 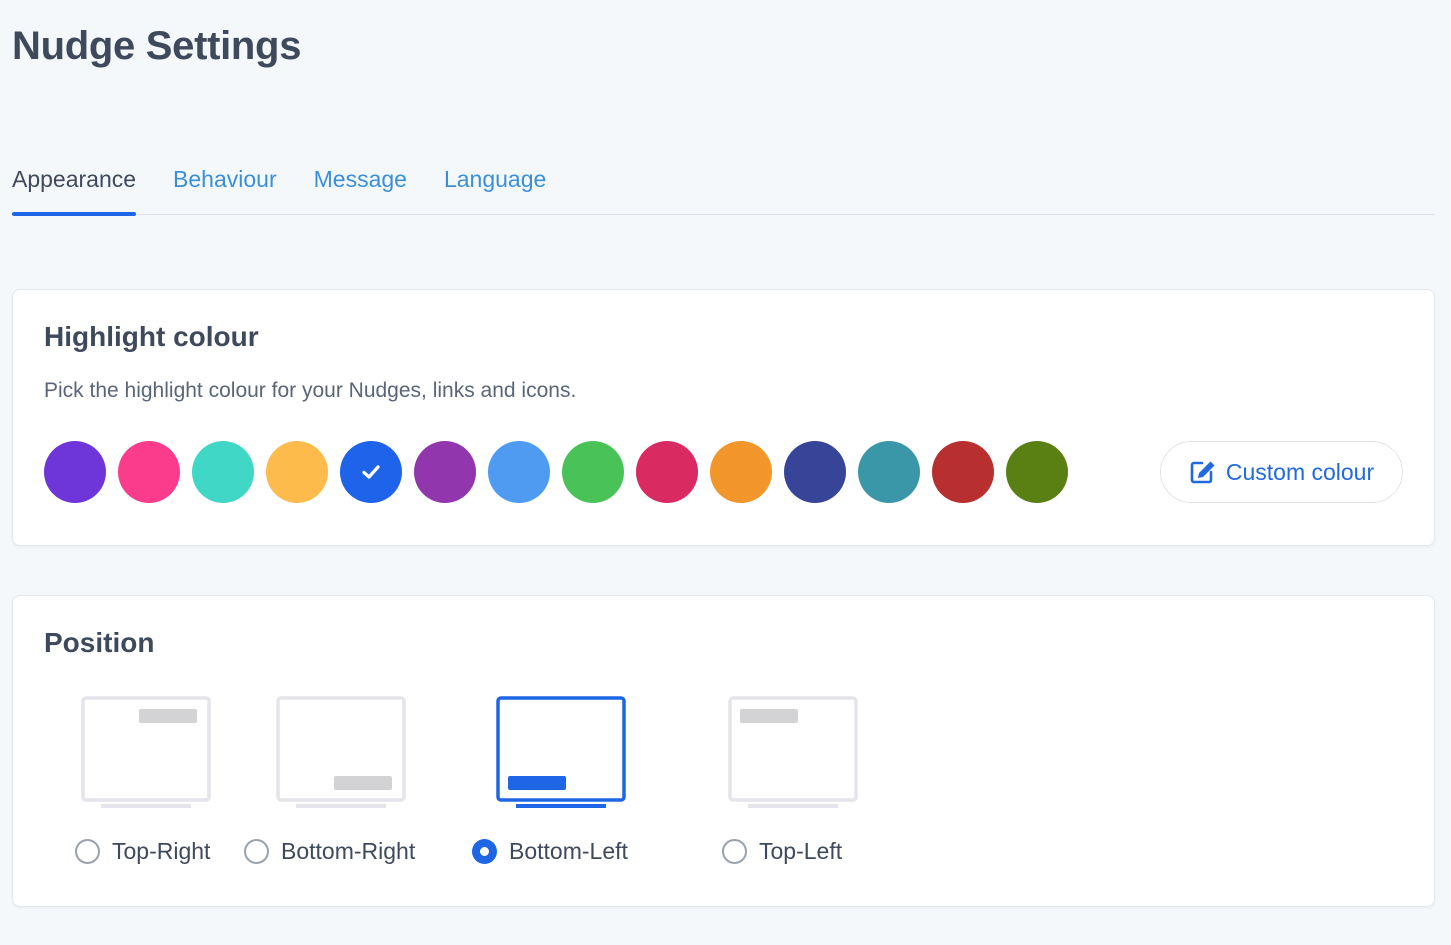 I want to click on custom-colour-button: Custom colour, so click(x=1281, y=472).